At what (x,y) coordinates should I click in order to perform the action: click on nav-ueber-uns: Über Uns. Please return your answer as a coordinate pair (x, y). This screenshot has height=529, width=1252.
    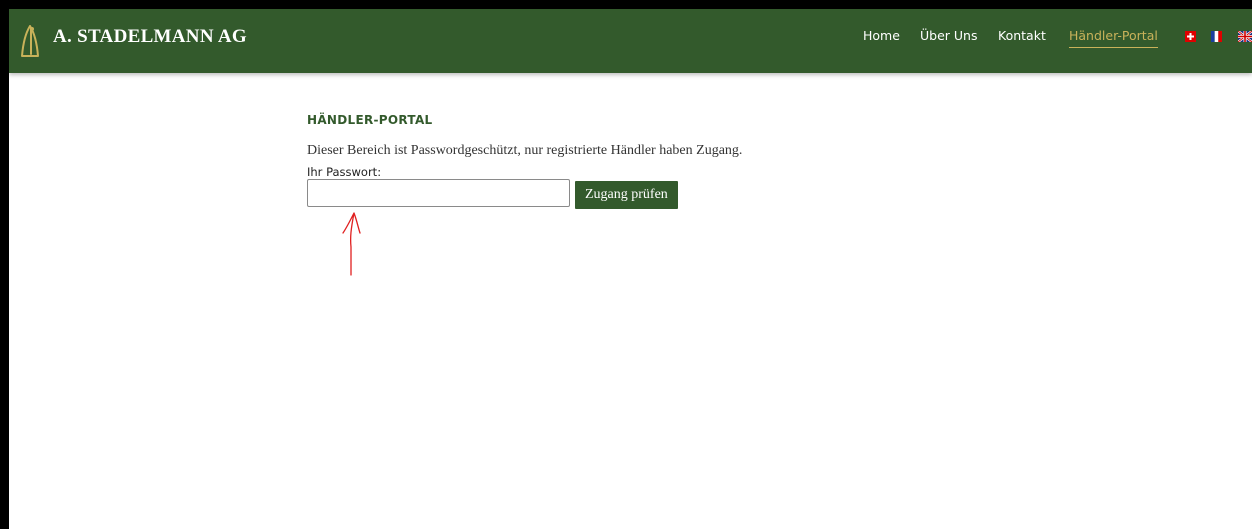
    Looking at the image, I should click on (948, 36).